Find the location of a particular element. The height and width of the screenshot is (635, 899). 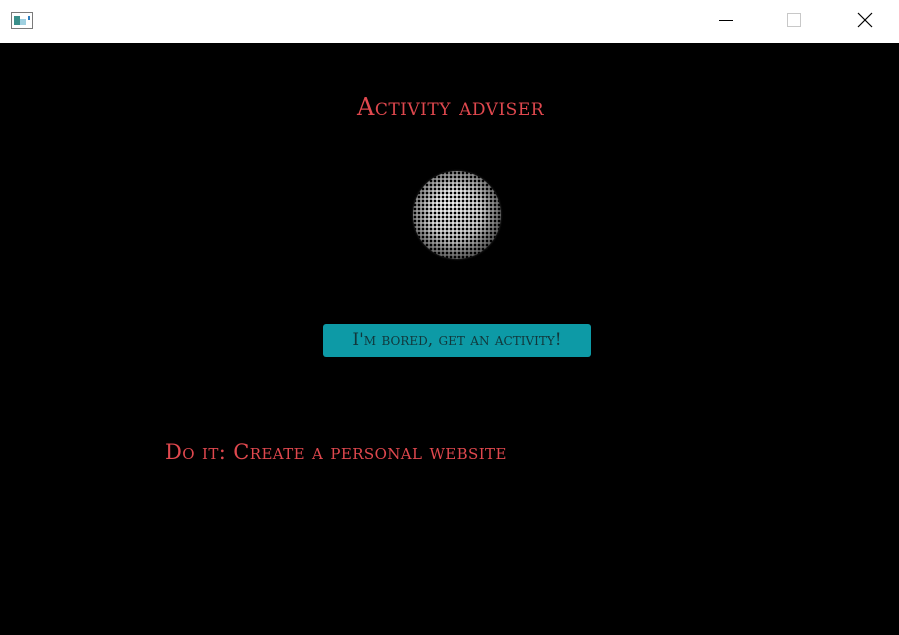

close-button is located at coordinates (865, 21).